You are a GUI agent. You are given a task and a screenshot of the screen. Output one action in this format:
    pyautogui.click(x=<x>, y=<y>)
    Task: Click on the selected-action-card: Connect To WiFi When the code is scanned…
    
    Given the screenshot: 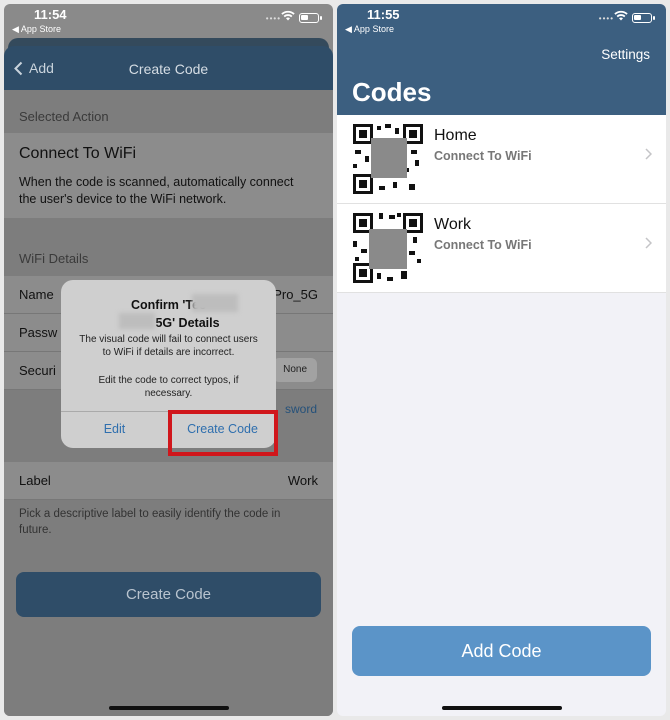 What is the action you would take?
    pyautogui.click(x=168, y=175)
    